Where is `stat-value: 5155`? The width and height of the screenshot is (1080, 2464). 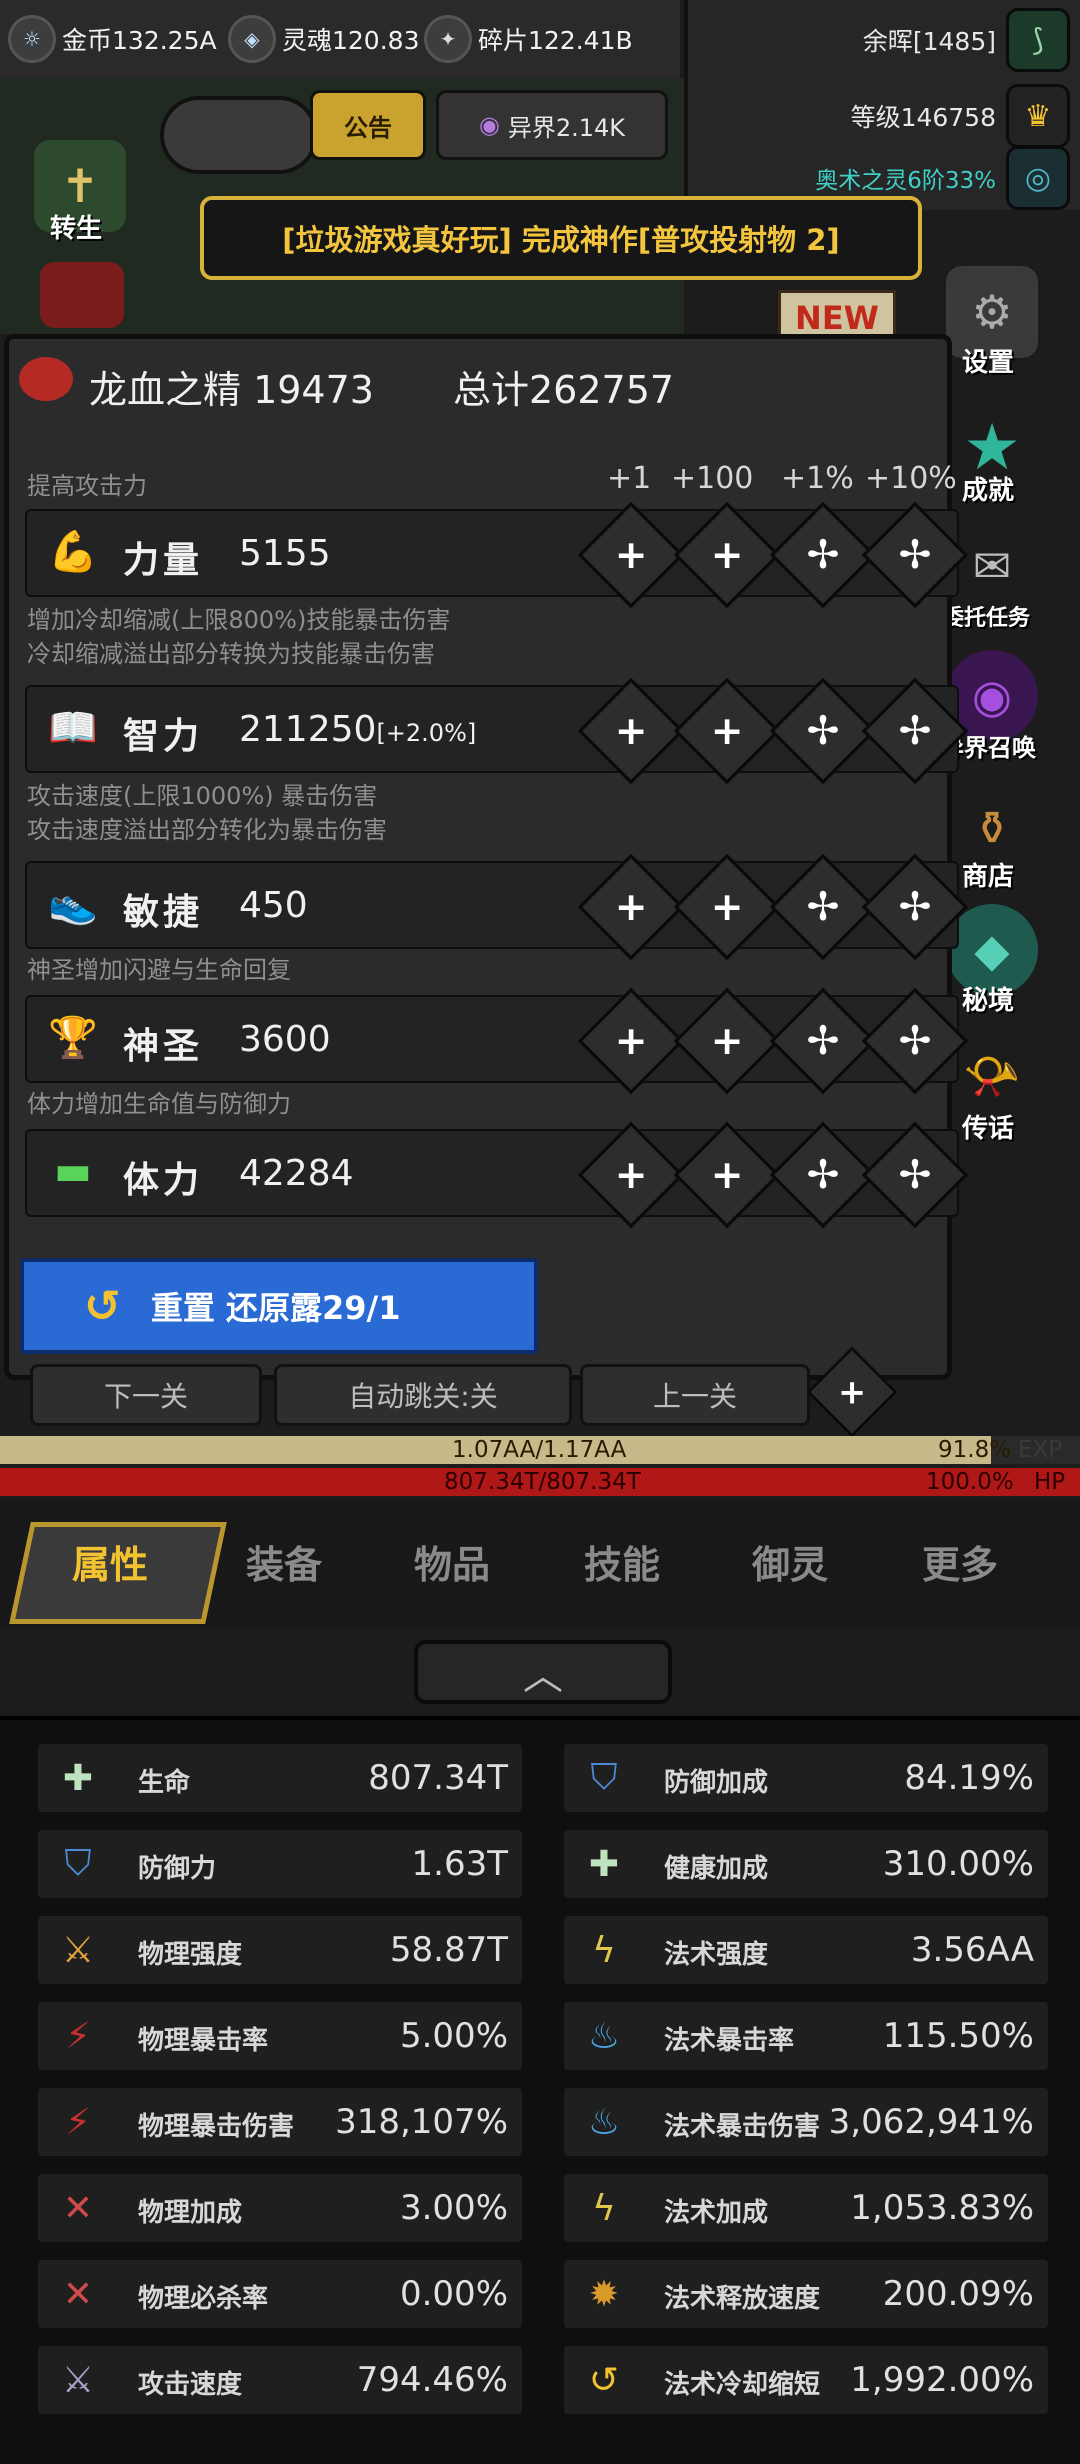
stat-value: 5155 is located at coordinates (285, 553).